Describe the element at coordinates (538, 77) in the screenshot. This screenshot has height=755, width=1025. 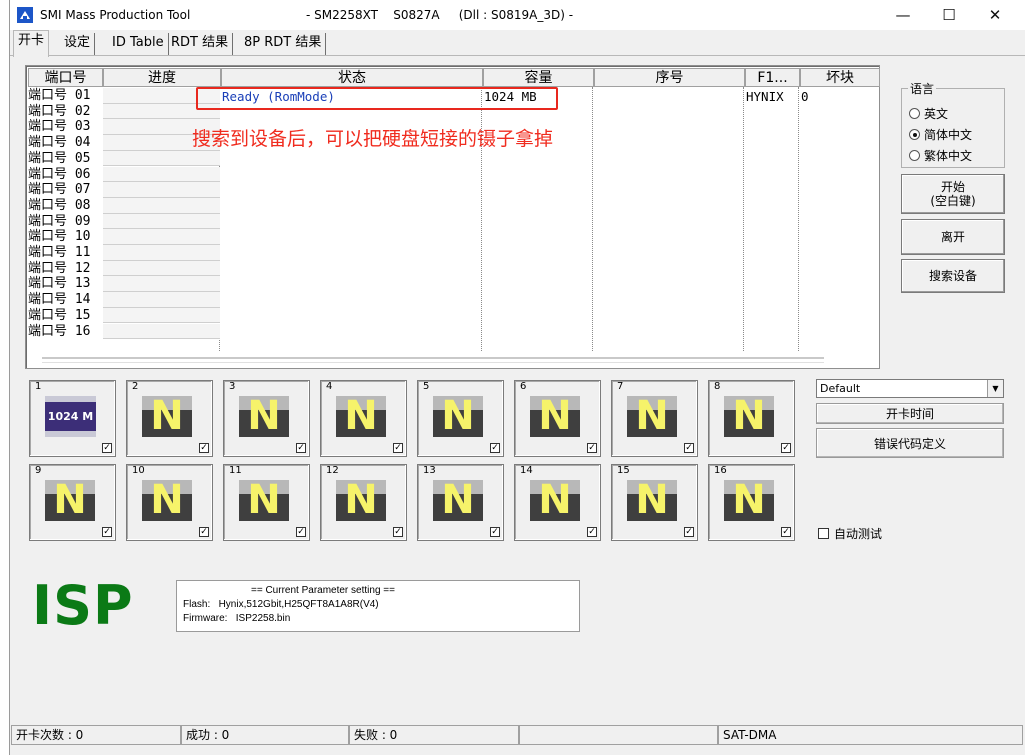
I see `header-capacity: 容量` at that location.